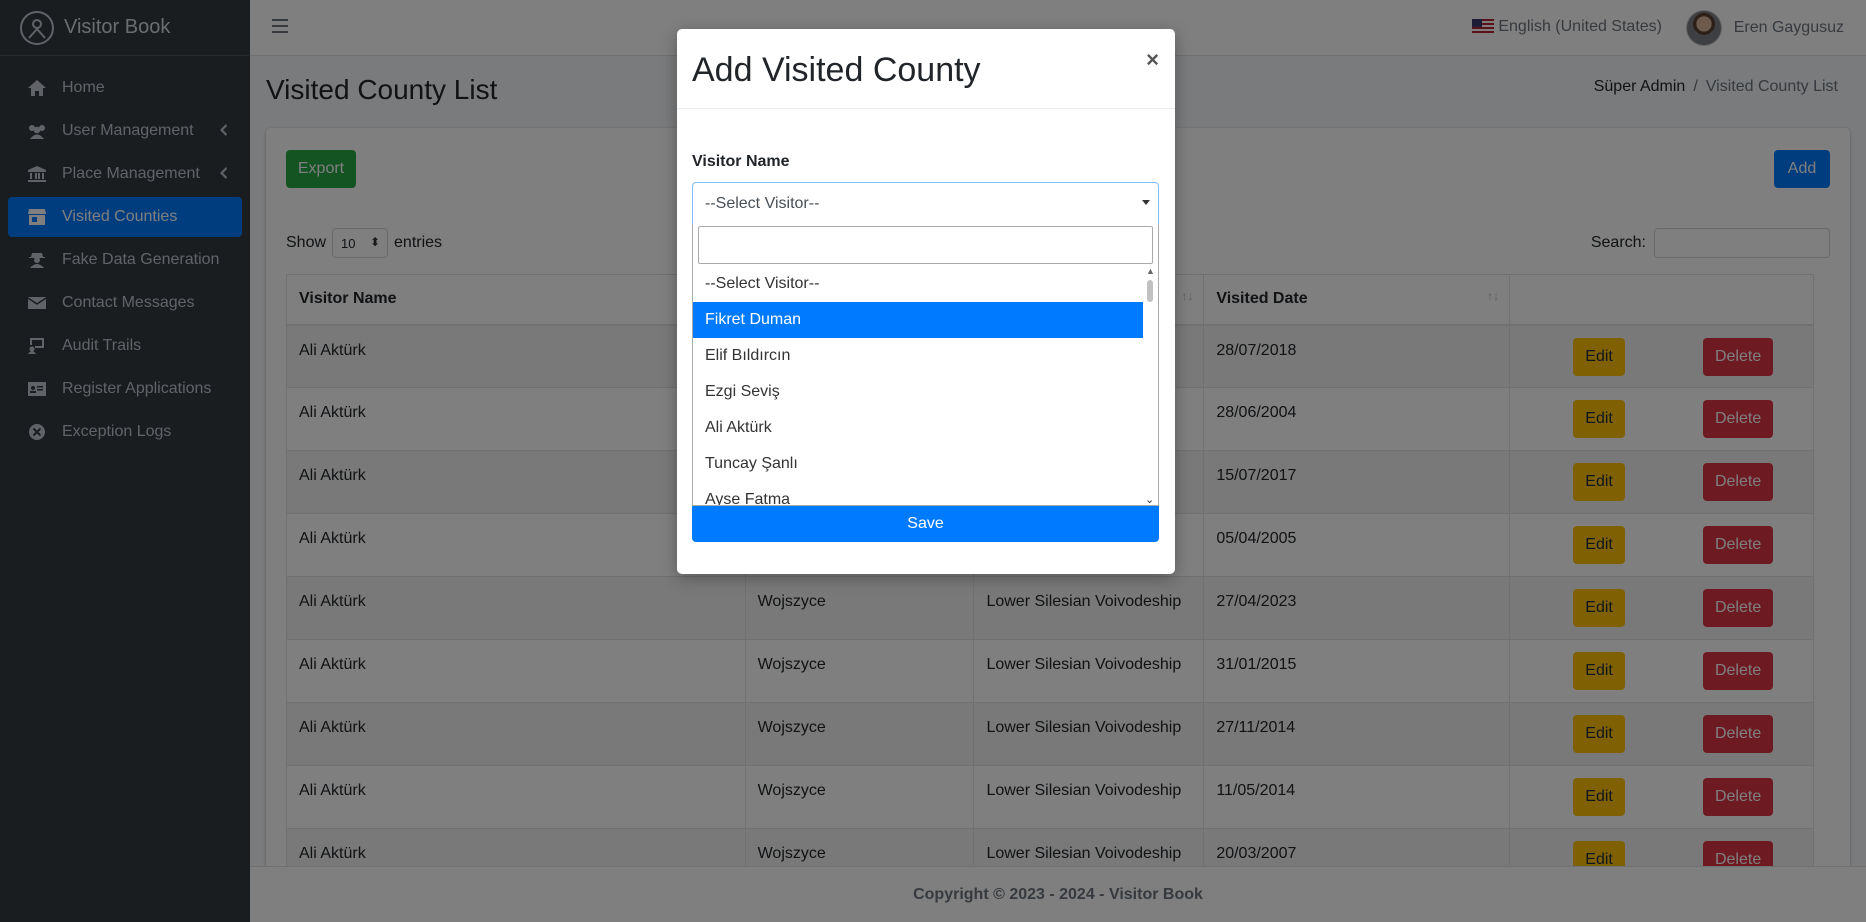  Describe the element at coordinates (1149, 499) in the screenshot. I see `scroll-down-icon: ⌄` at that location.